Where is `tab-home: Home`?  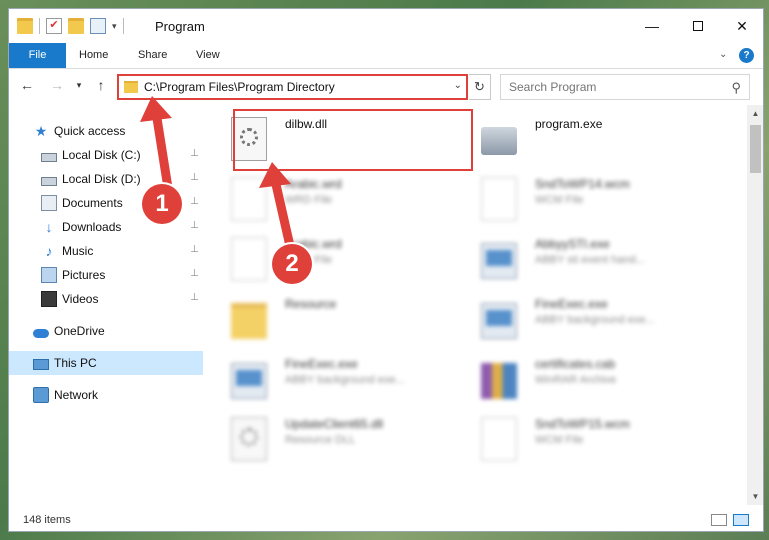 tab-home: Home is located at coordinates (93, 55).